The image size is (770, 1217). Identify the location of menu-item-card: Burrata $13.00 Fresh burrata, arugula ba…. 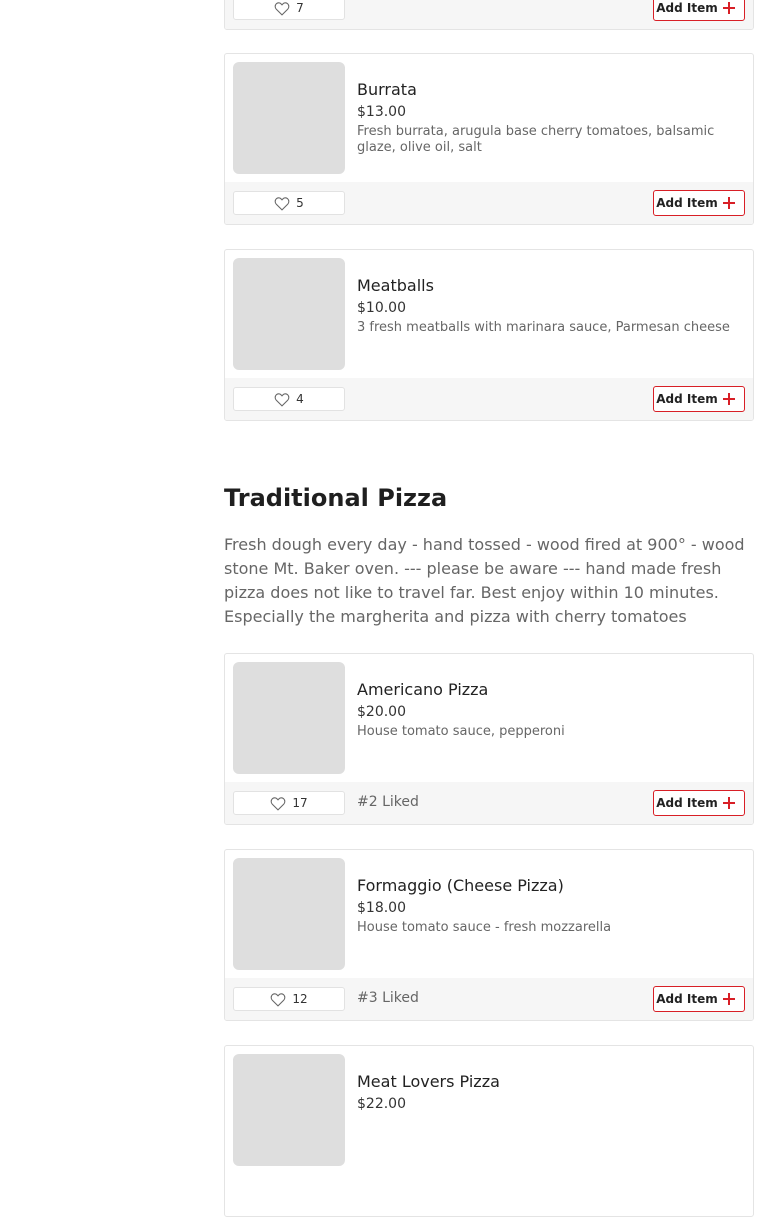
(489, 139).